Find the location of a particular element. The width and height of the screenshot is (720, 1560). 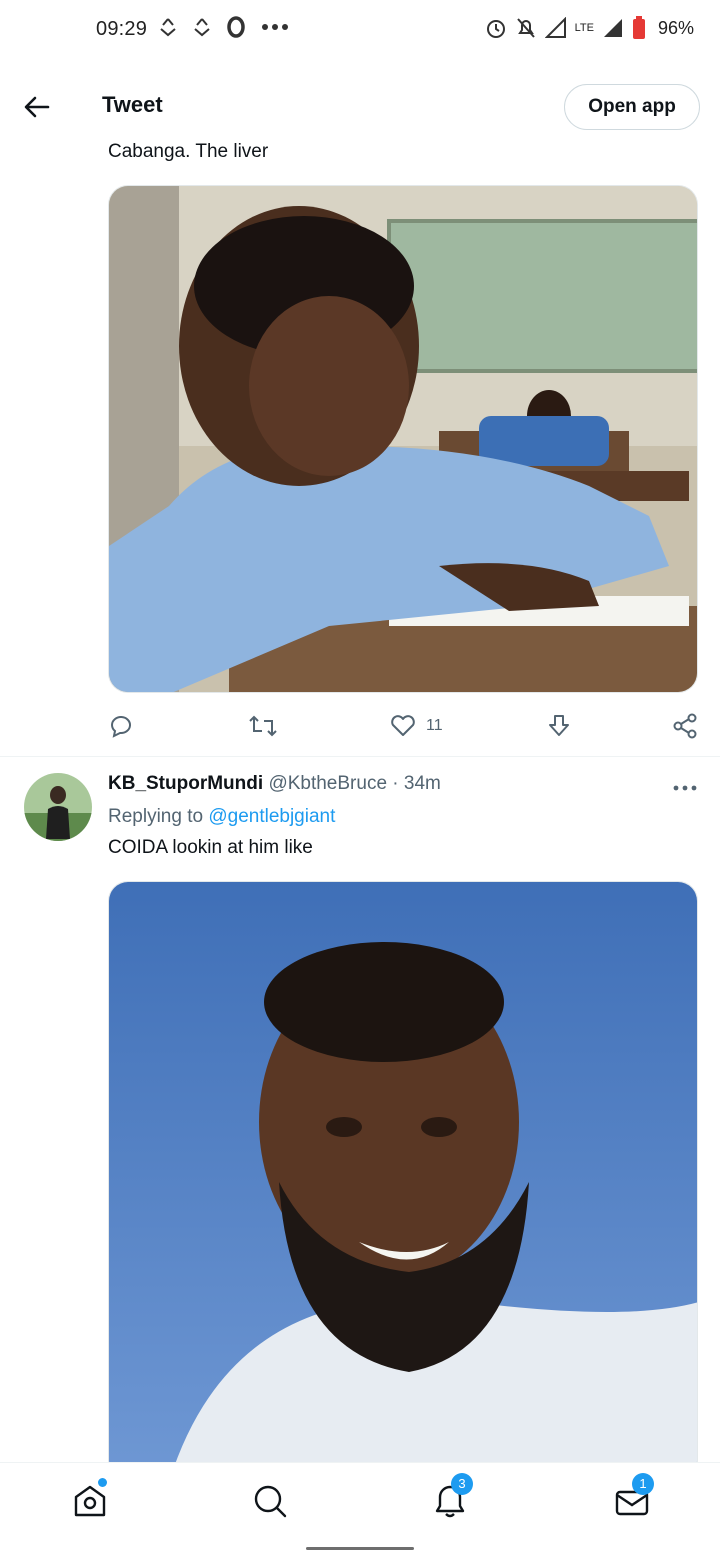

nav-notifications: 3 is located at coordinates (451, 1497).